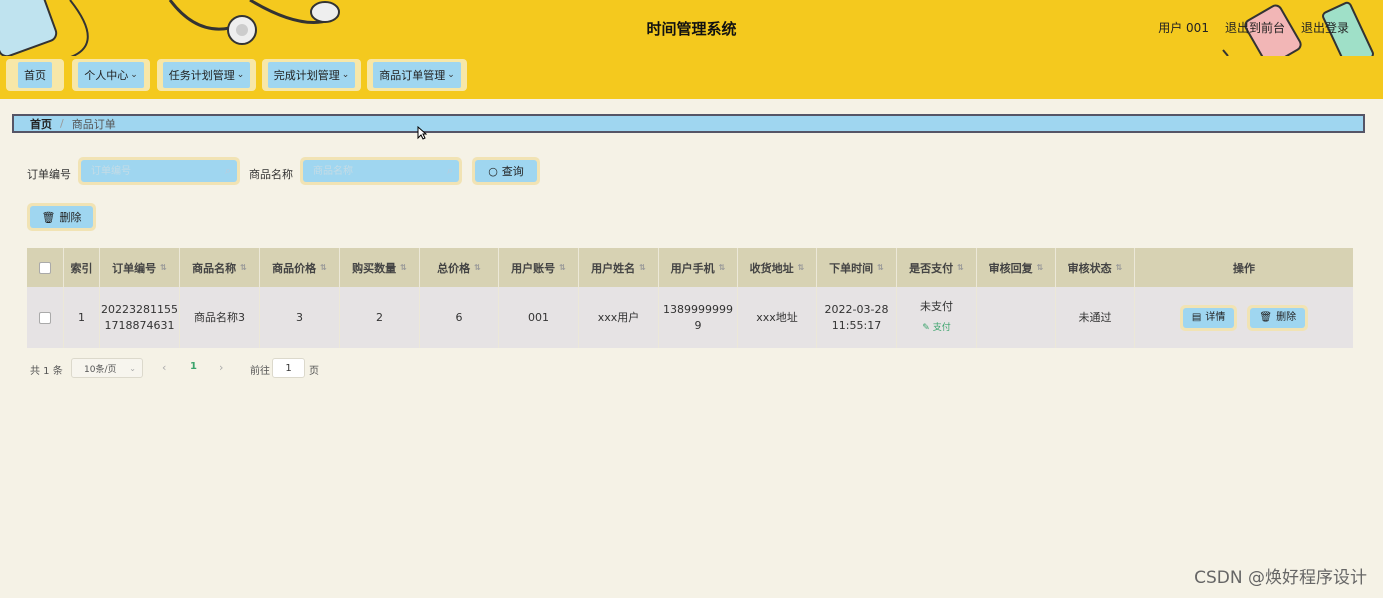  Describe the element at coordinates (380, 267) in the screenshot. I see `header-quantity: 购买数量 ⇅` at that location.